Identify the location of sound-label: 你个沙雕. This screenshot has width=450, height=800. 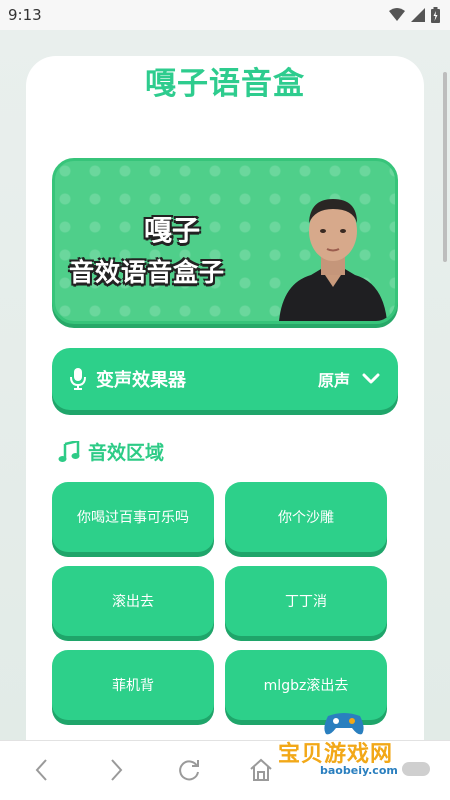
(306, 518).